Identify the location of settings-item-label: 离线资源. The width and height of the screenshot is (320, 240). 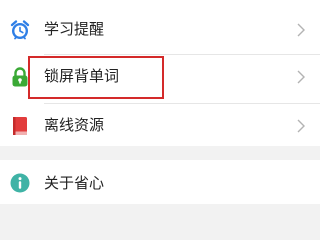
(74, 125).